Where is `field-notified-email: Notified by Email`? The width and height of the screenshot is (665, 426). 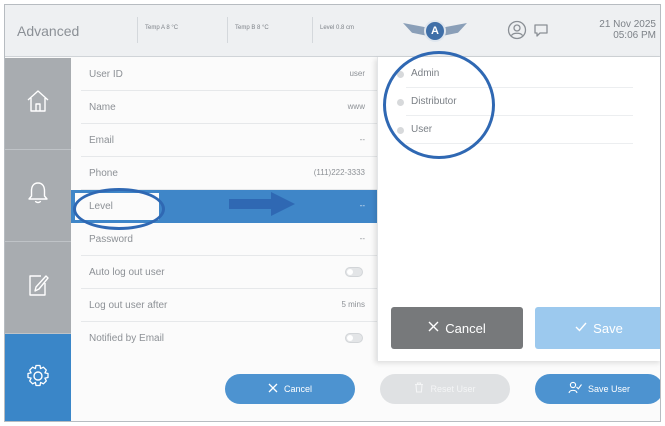 field-notified-email: Notified by Email is located at coordinates (224, 338).